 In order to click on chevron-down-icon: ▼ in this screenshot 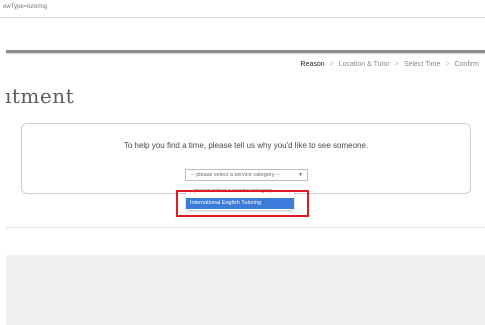, I will do `click(300, 175)`.